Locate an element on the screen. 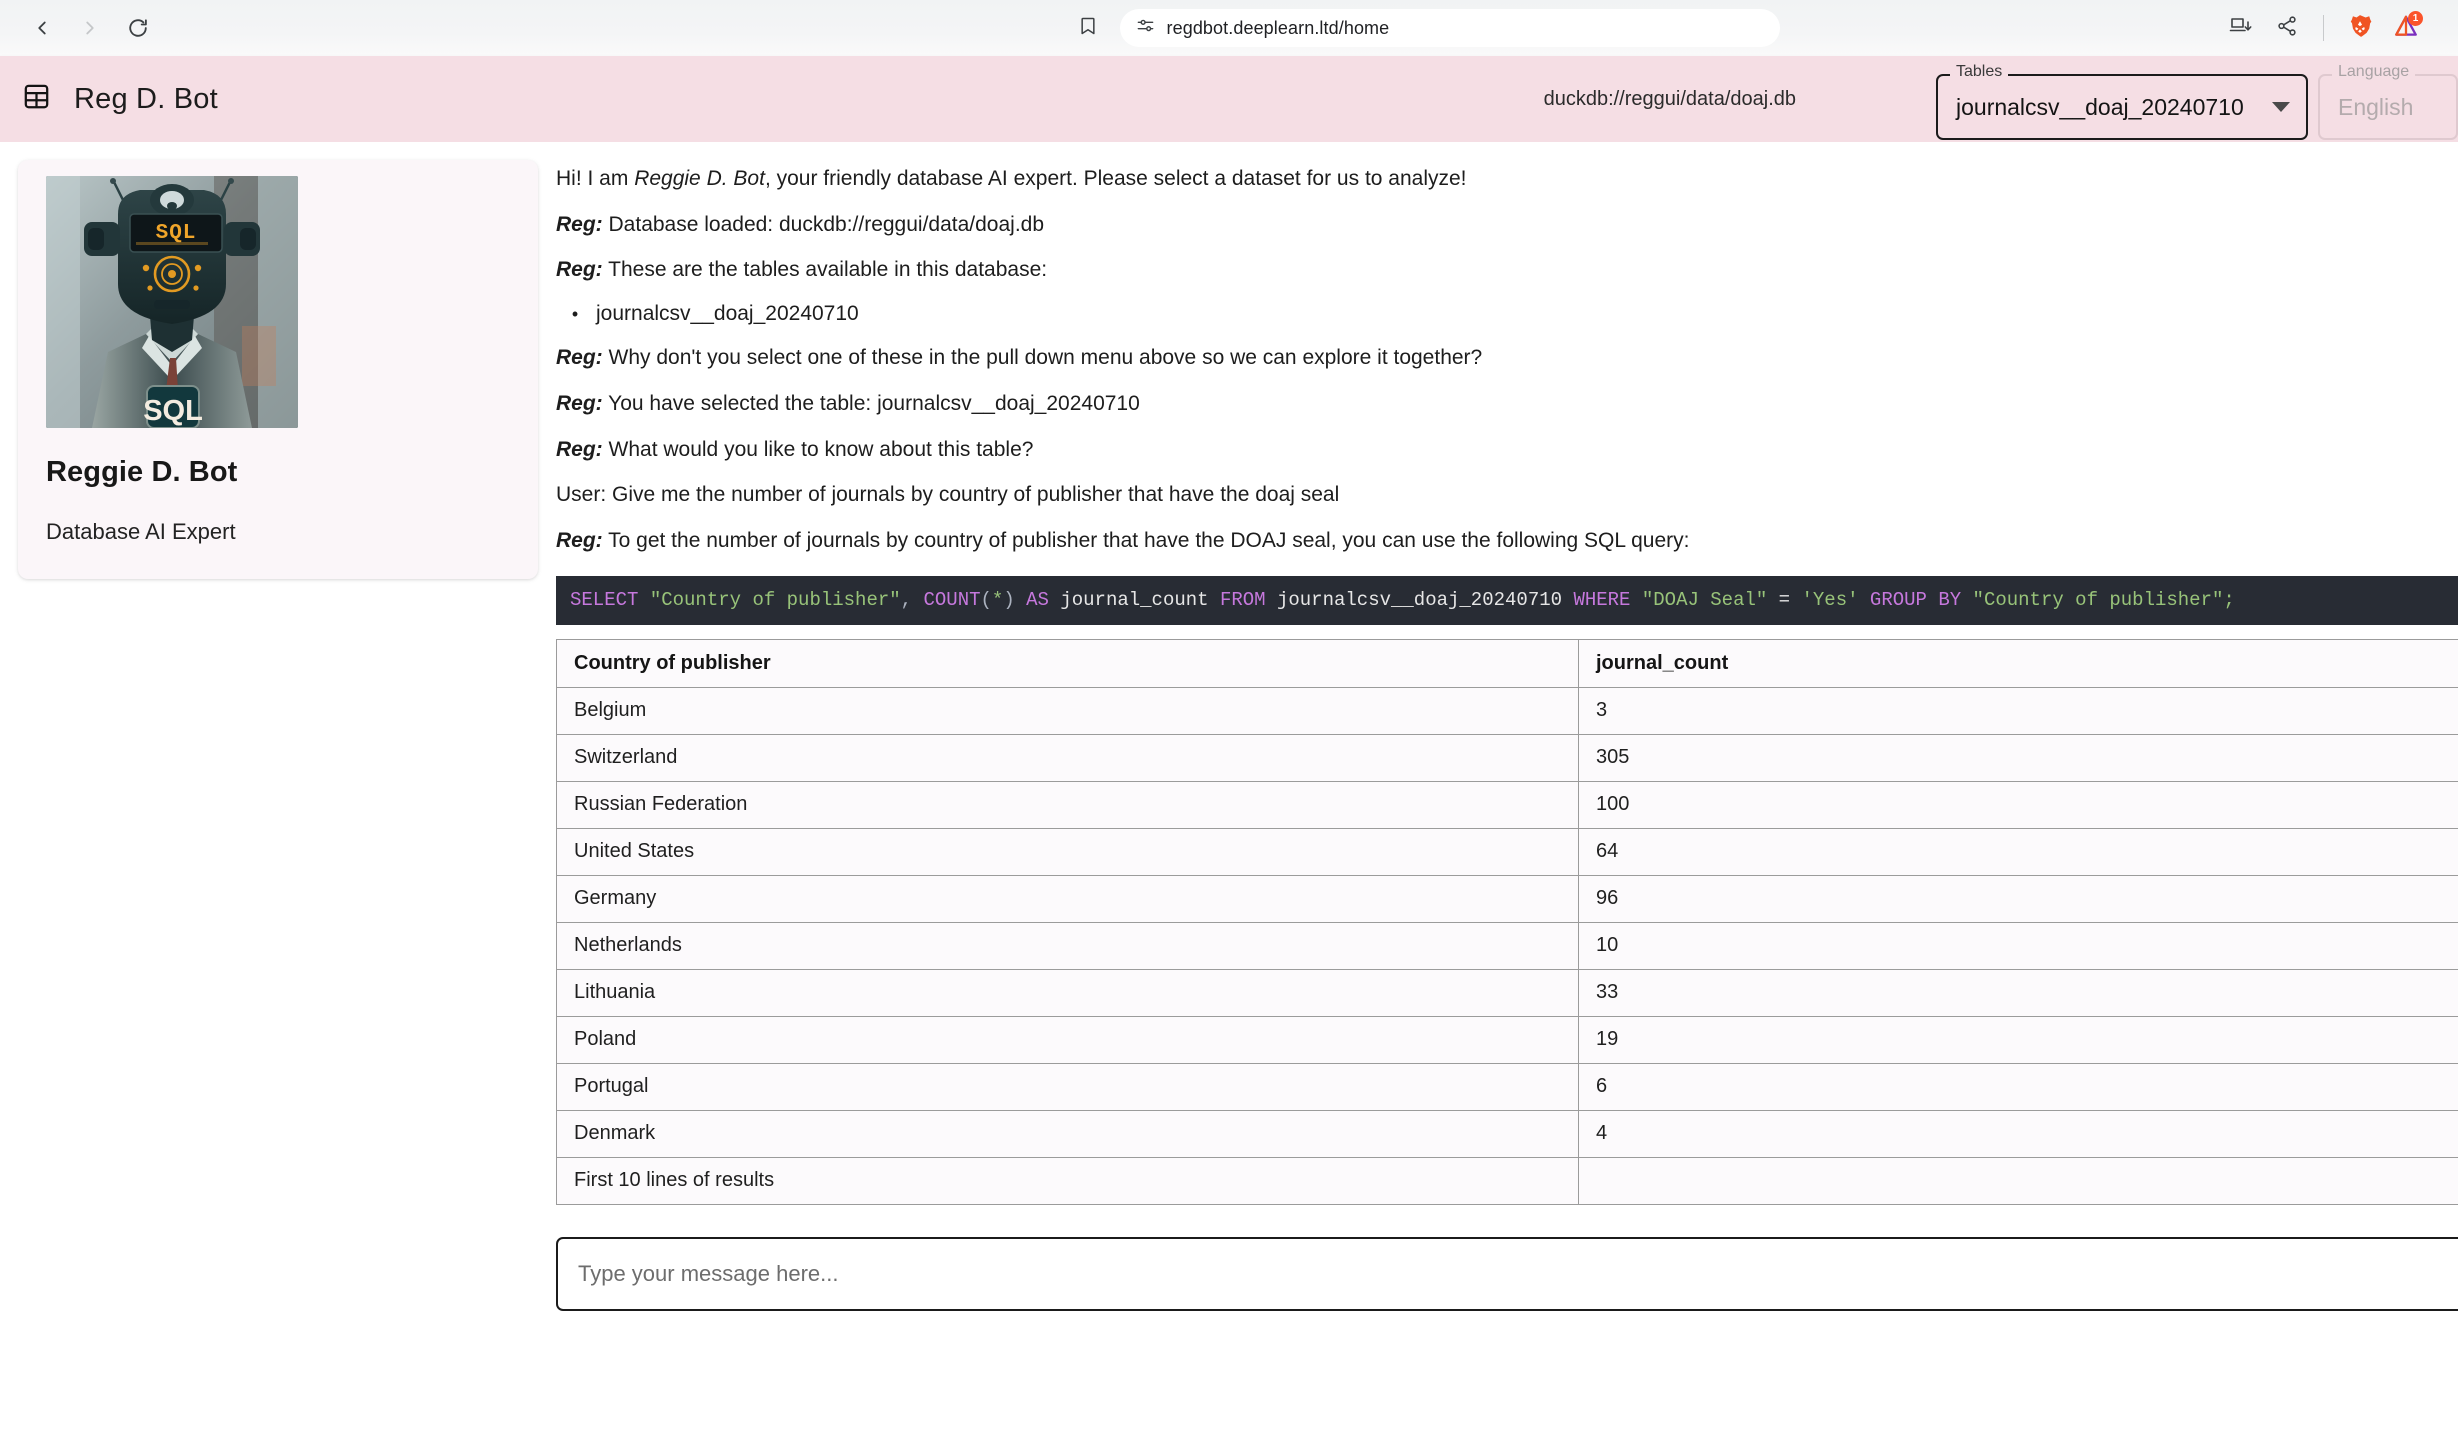 Image resolution: width=2458 pixels, height=1443 pixels. address-bar: regdbot.deeplearn.ltd/home is located at coordinates (1449, 28).